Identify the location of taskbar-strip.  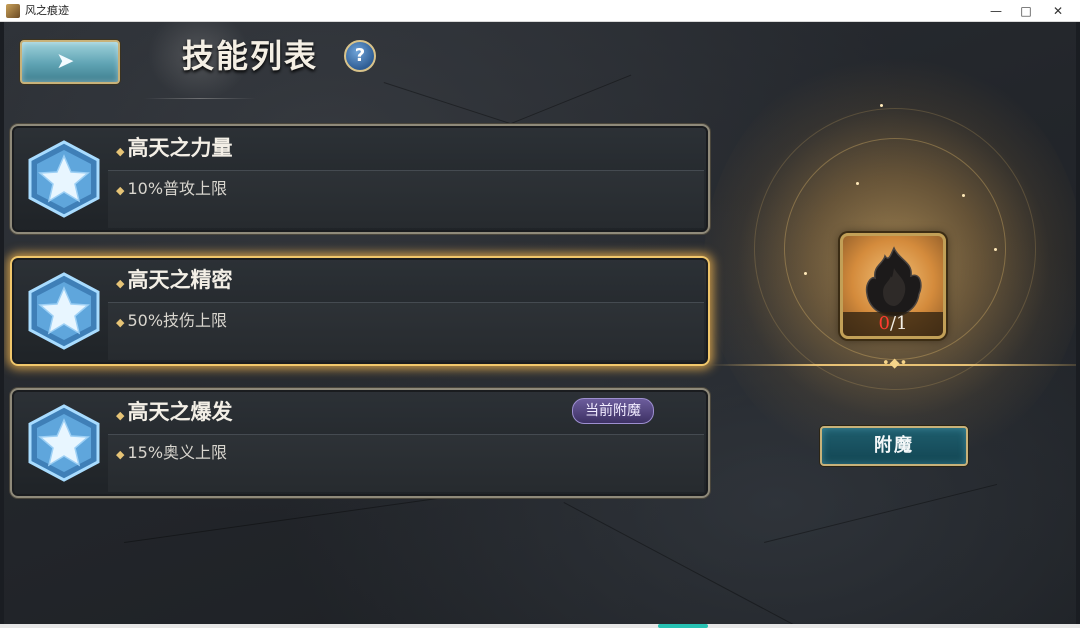
(540, 626).